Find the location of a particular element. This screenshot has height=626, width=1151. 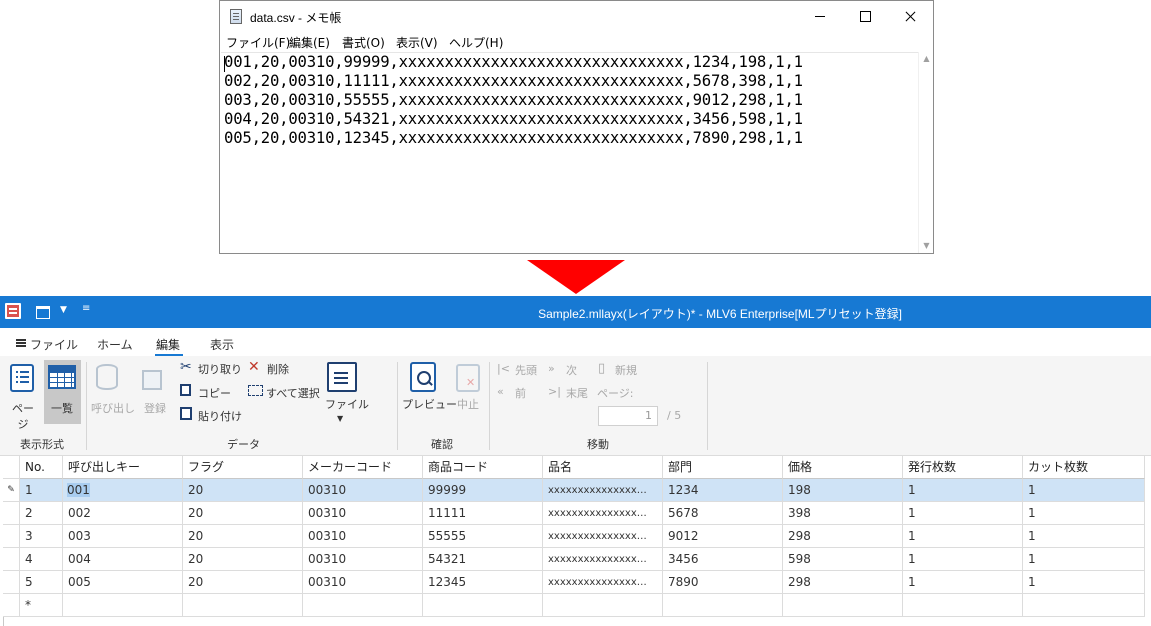

file-icon is located at coordinates (342, 377).